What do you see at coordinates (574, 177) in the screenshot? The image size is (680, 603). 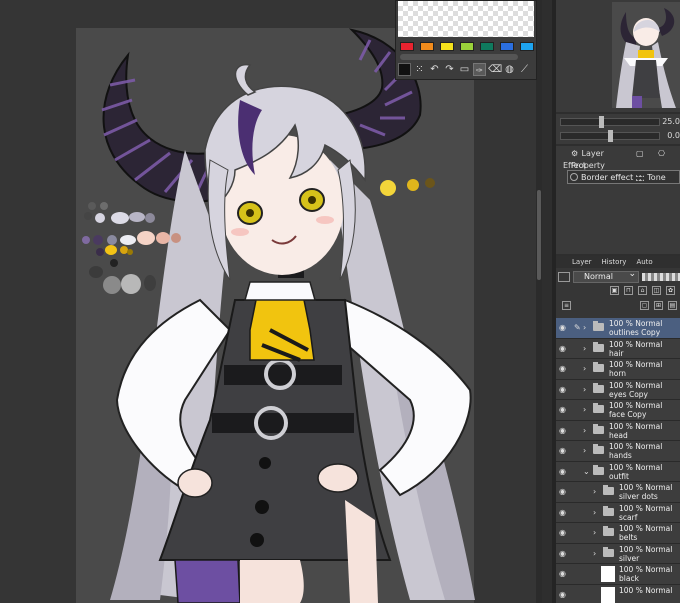 I see `border-effect-icon` at bounding box center [574, 177].